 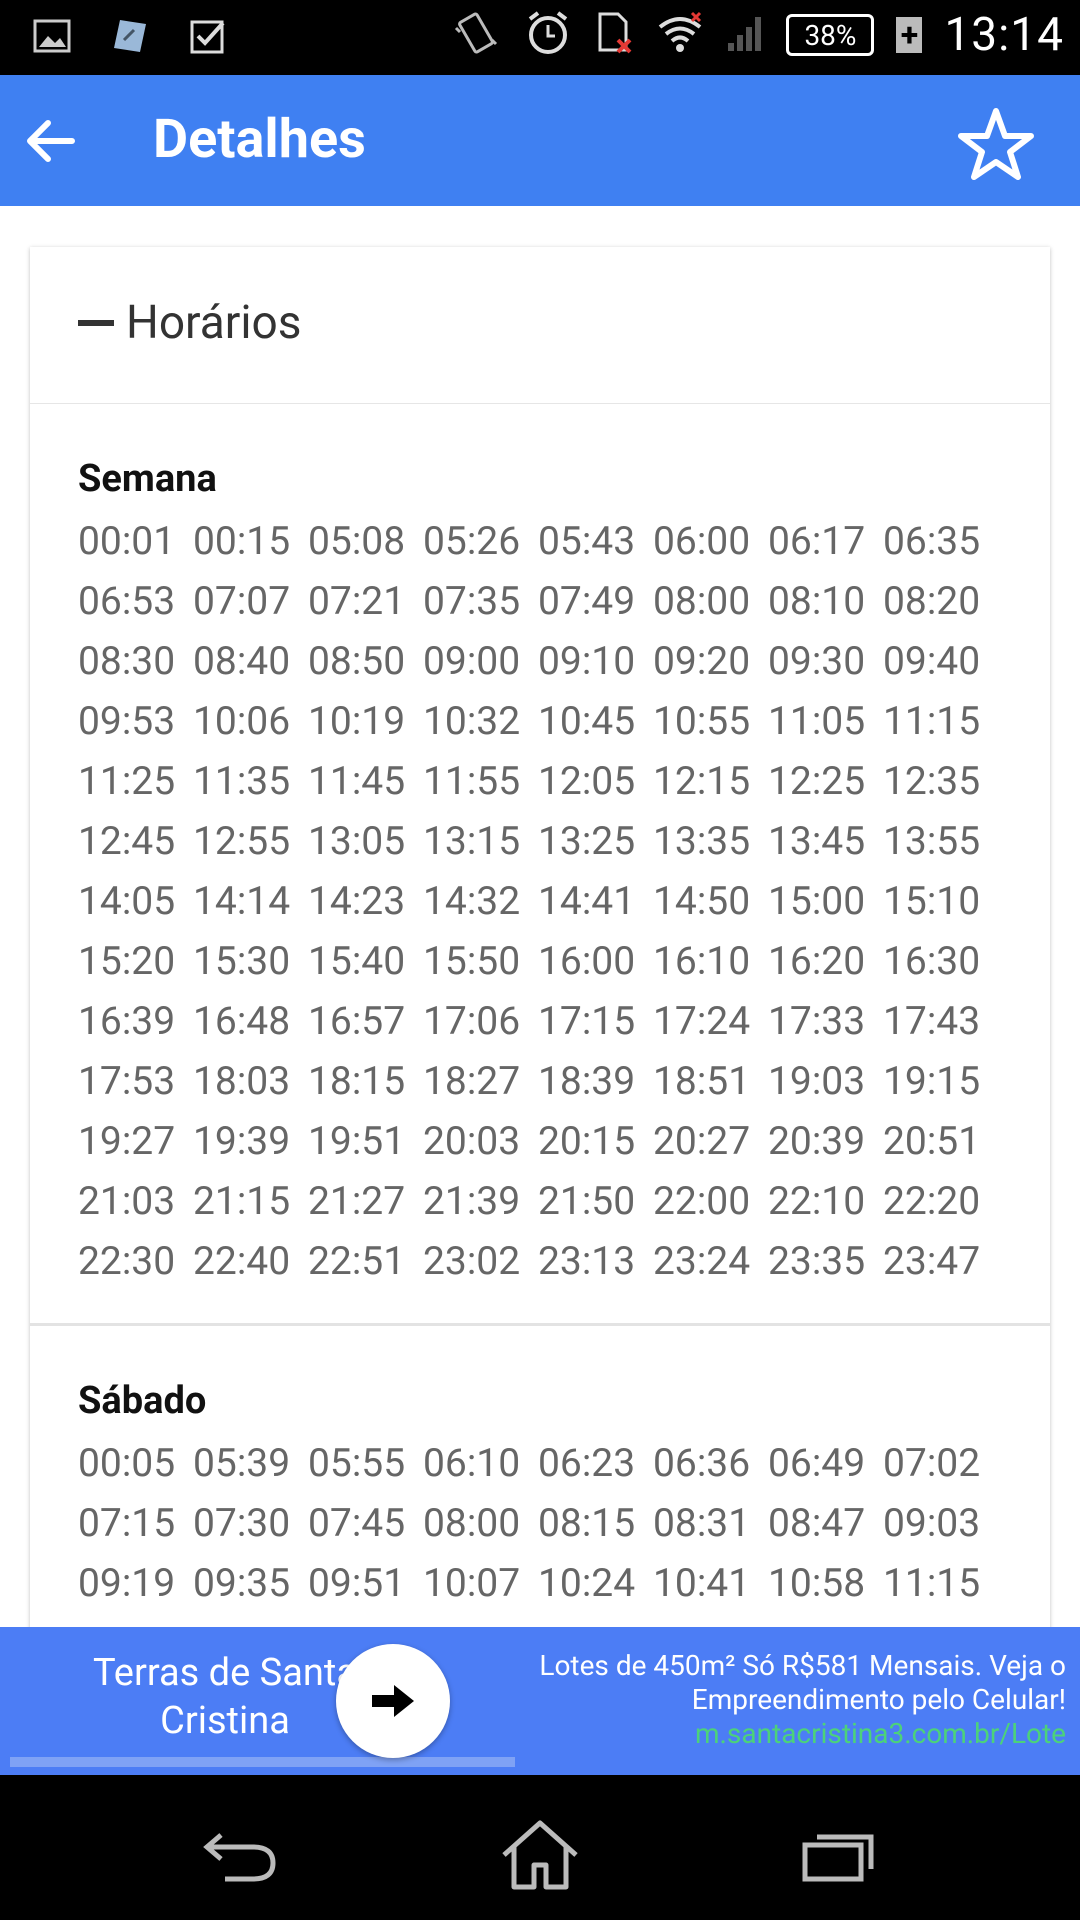 I want to click on time-entry: 16:00, so click(x=587, y=961).